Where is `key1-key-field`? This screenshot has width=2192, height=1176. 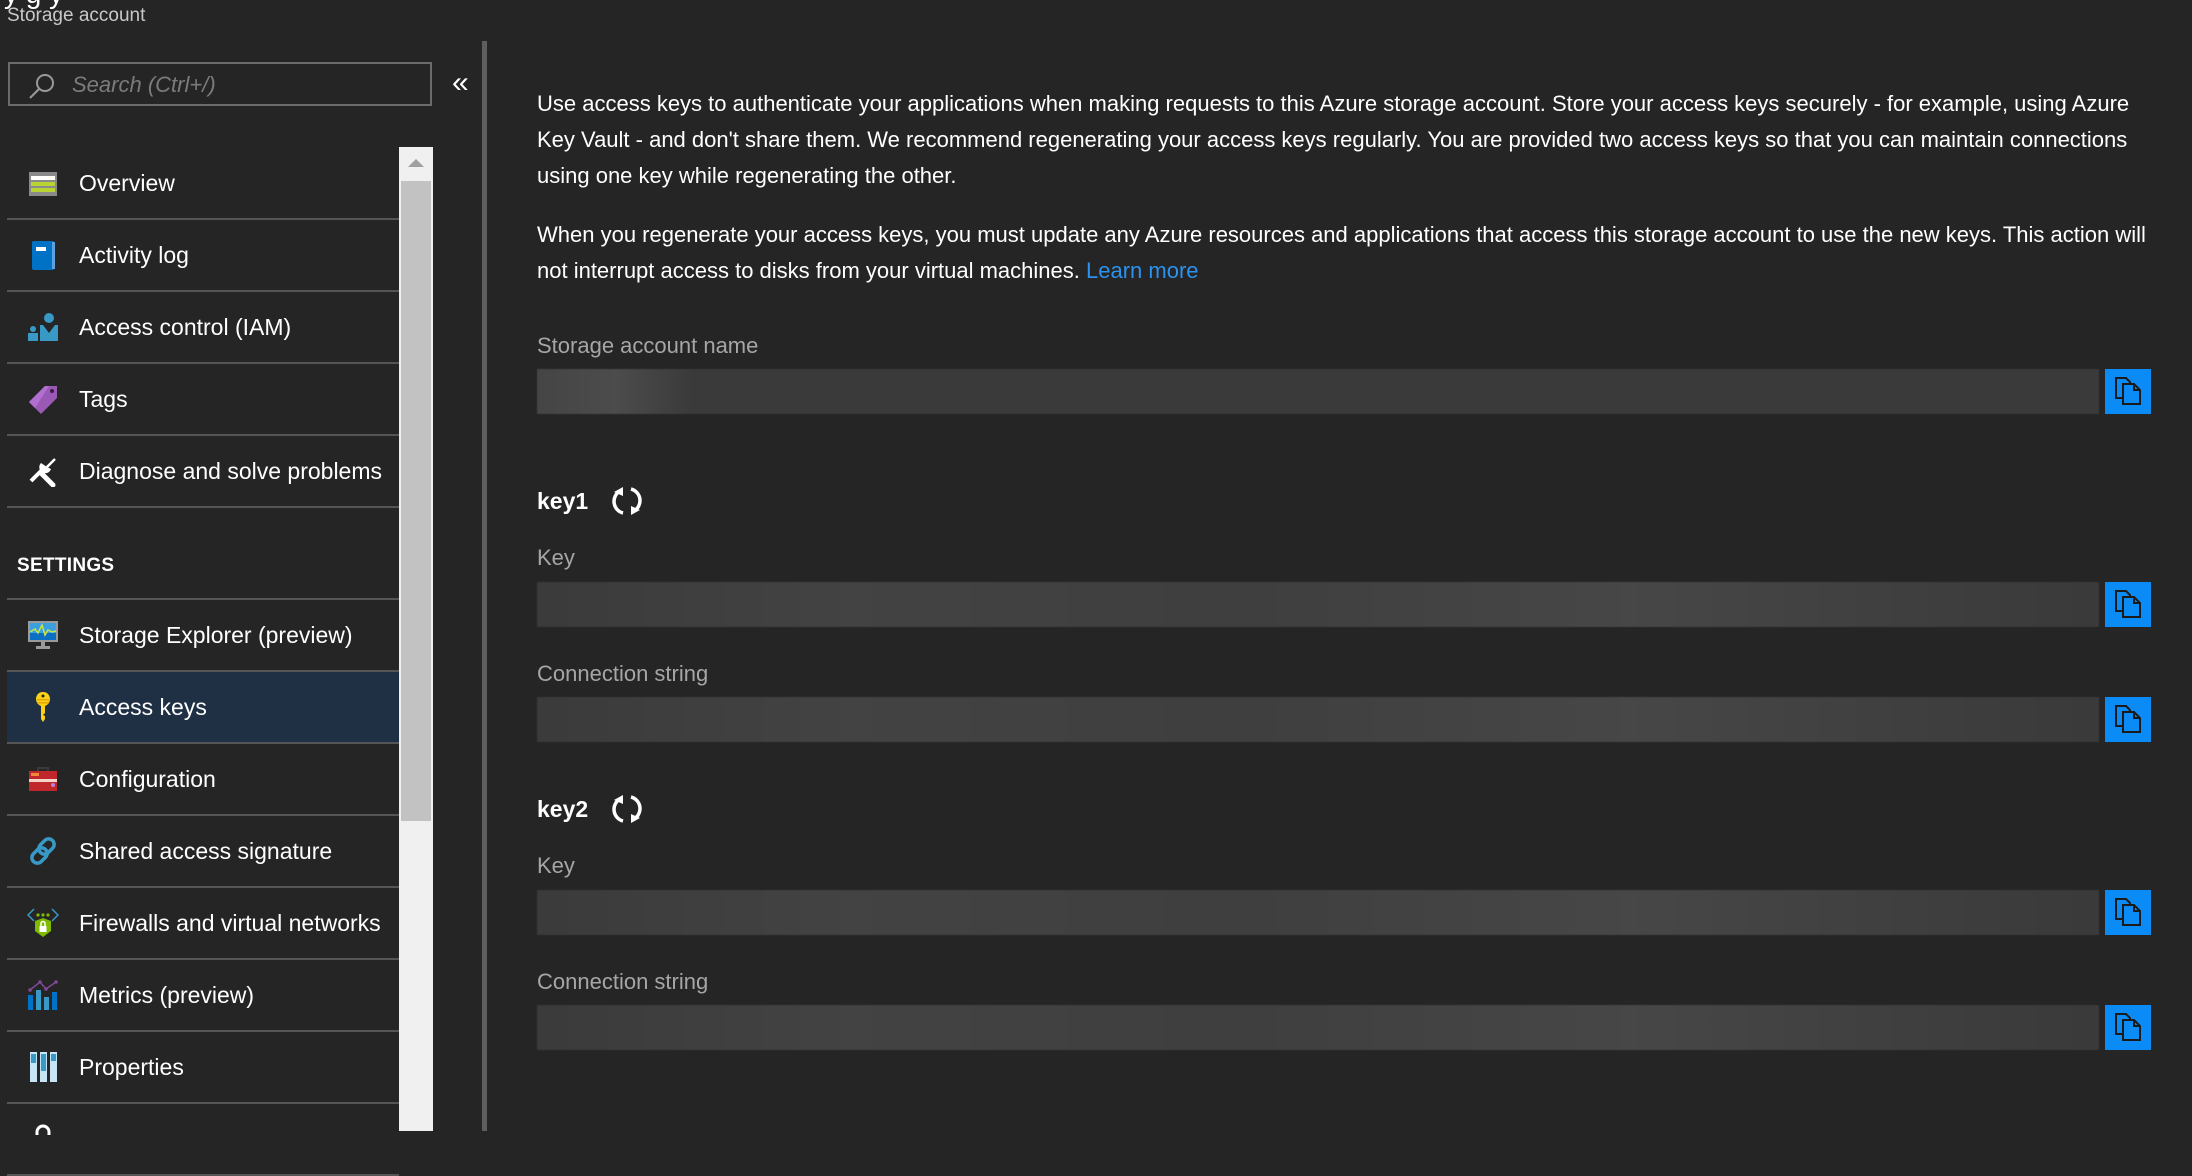 key1-key-field is located at coordinates (1318, 604).